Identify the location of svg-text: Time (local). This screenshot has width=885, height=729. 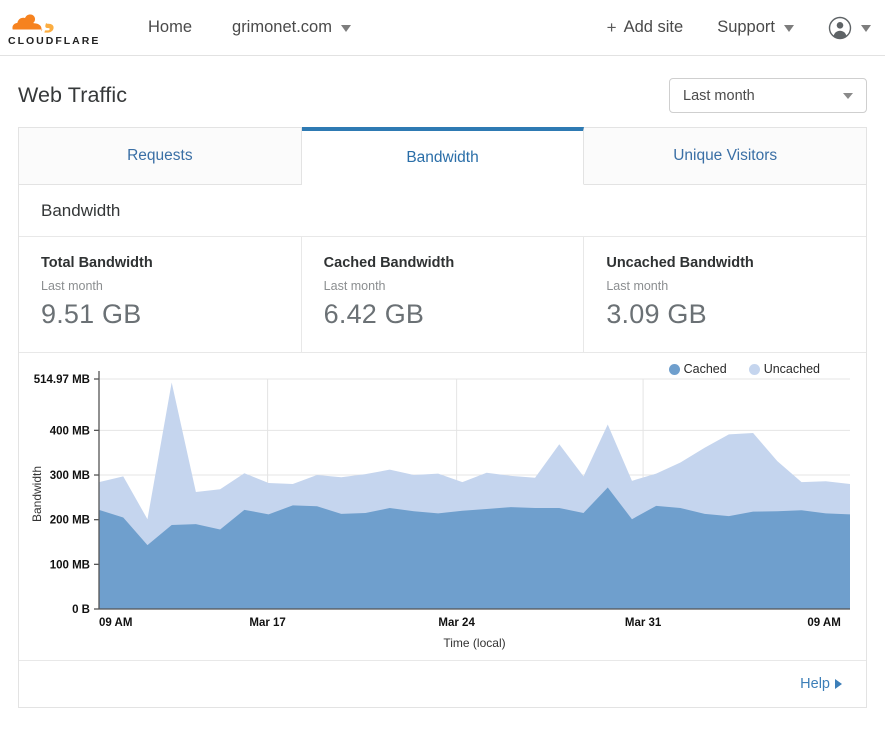
(474, 643).